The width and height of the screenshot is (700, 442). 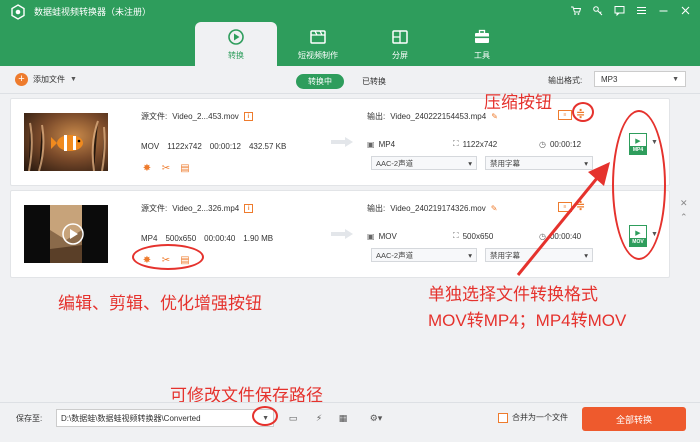 I want to click on output-file-name: 输出: Video_240219174326.mov ✎, so click(x=432, y=208).